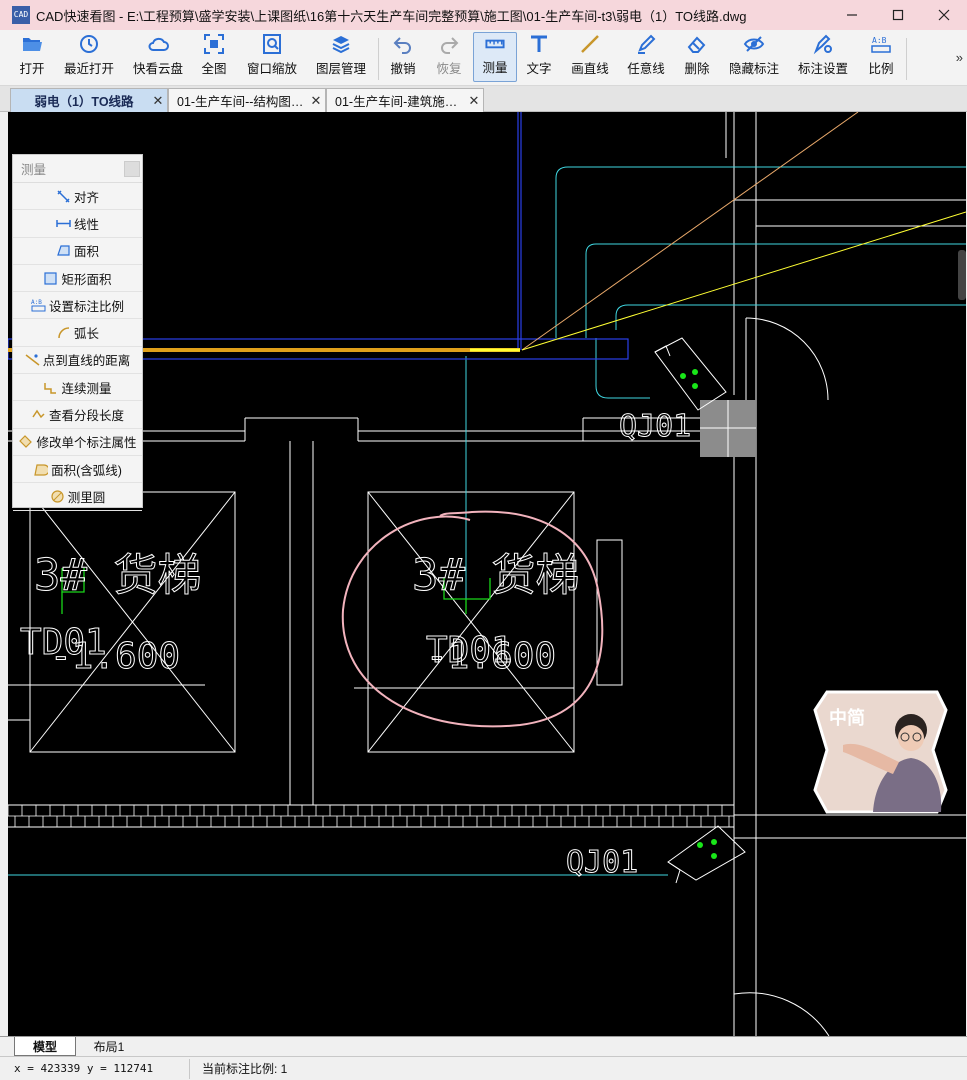  Describe the element at coordinates (214, 57) in the screenshot. I see `full-view-button: 全图` at that location.